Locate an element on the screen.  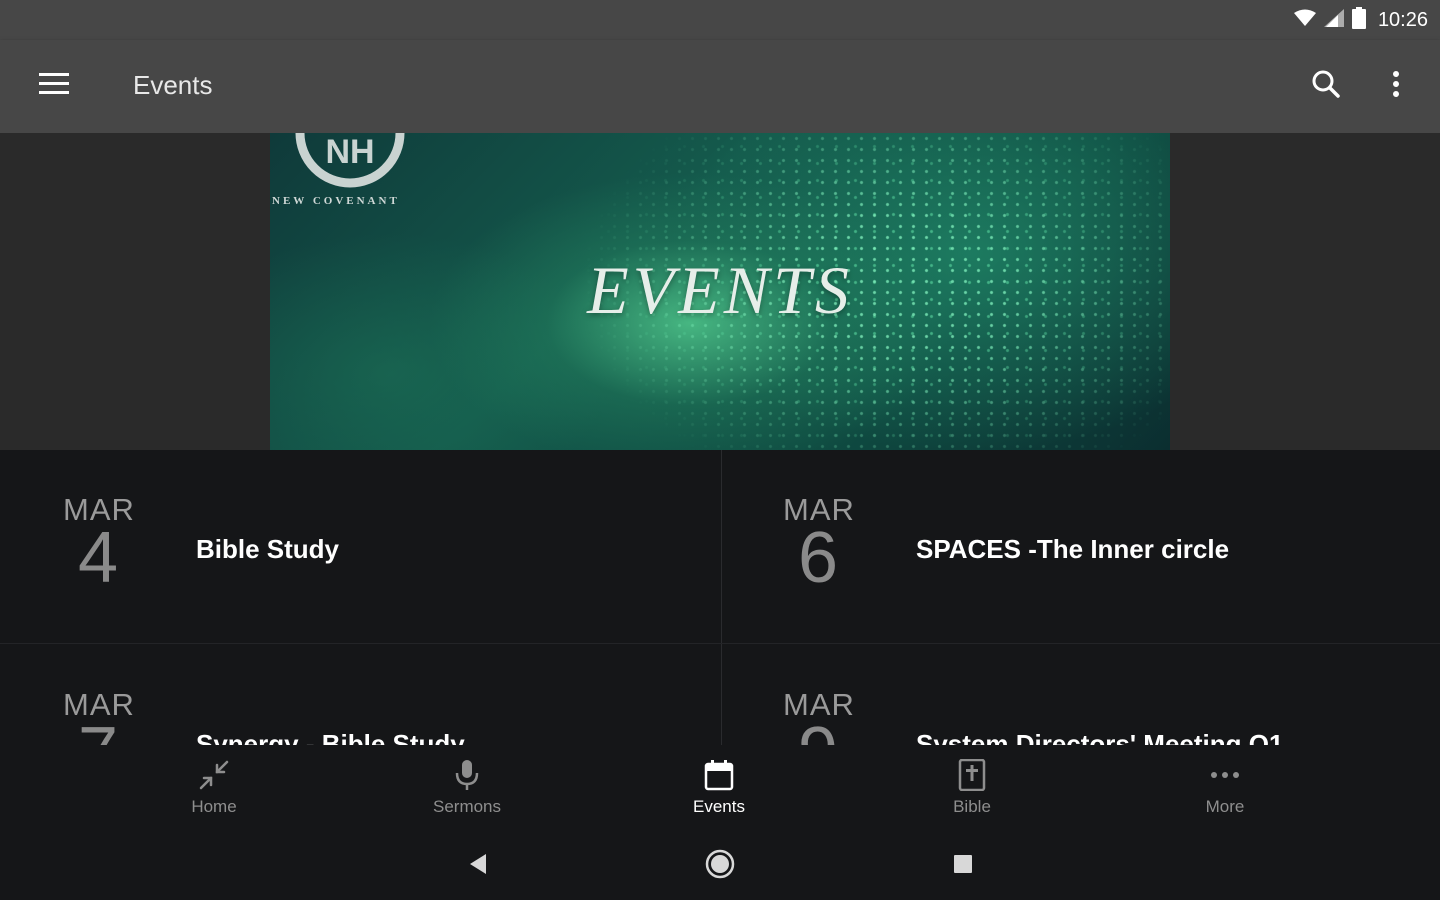
page-title: Events is located at coordinates (173, 85).